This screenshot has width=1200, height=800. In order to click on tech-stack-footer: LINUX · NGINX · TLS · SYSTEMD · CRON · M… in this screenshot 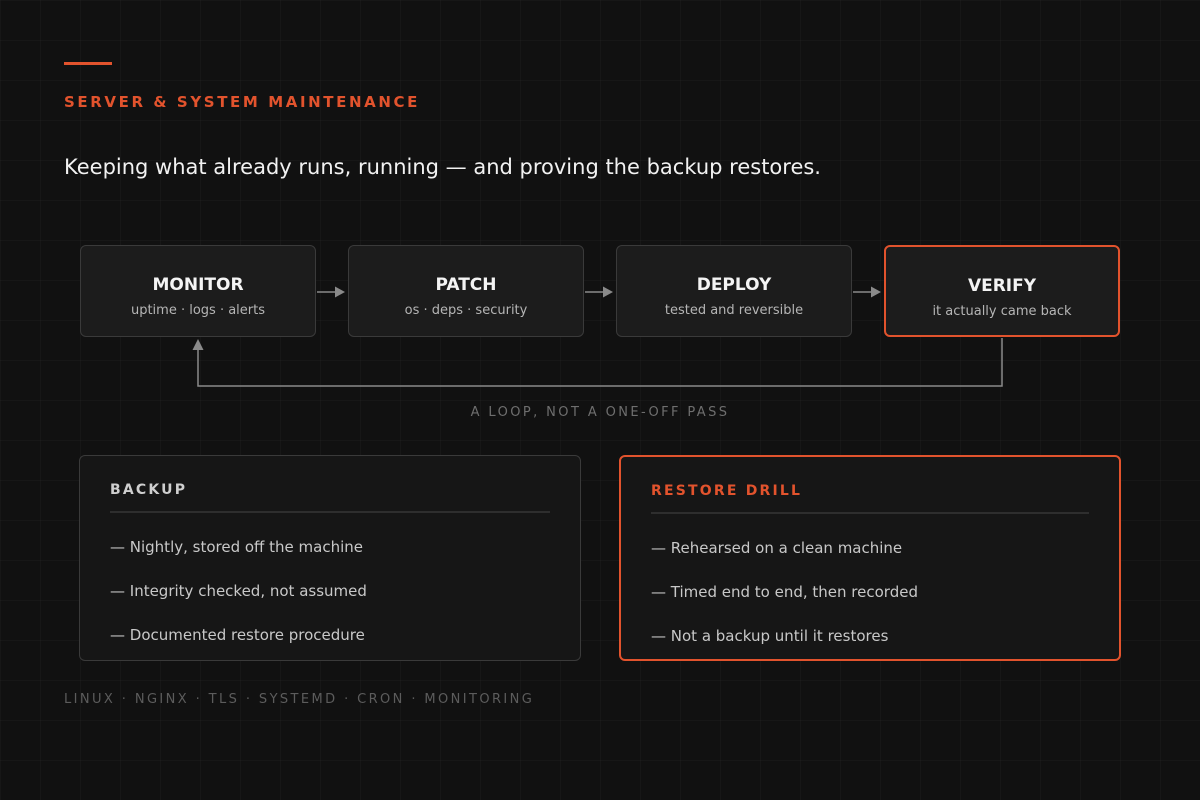, I will do `click(299, 699)`.